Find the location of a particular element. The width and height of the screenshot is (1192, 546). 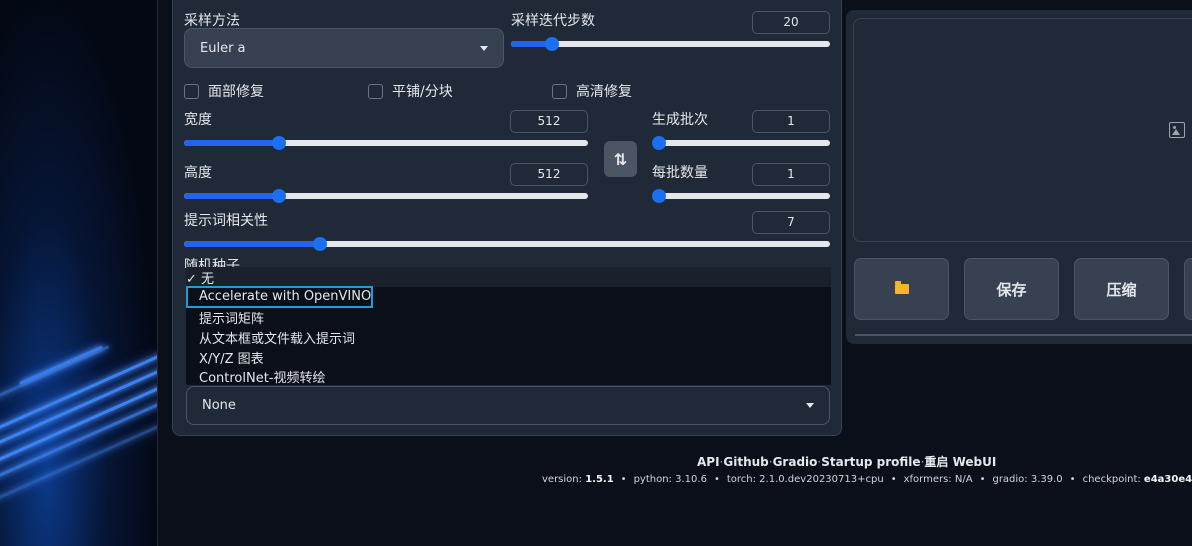

sampling-steps-label: 采样迭代步数 is located at coordinates (553, 21).